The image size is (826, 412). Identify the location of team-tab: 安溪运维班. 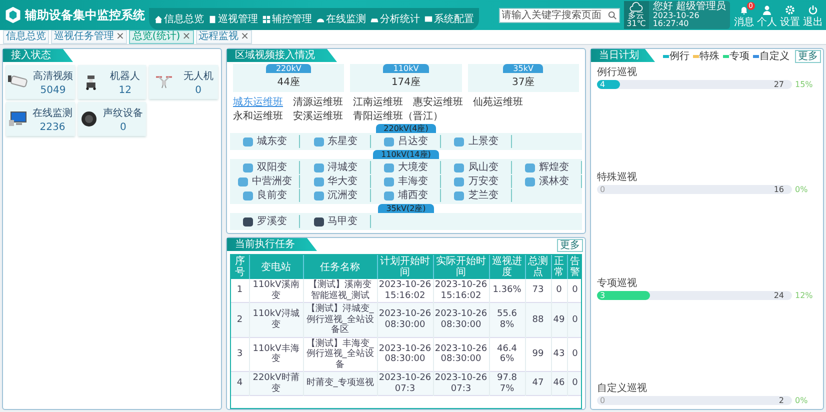
(318, 116).